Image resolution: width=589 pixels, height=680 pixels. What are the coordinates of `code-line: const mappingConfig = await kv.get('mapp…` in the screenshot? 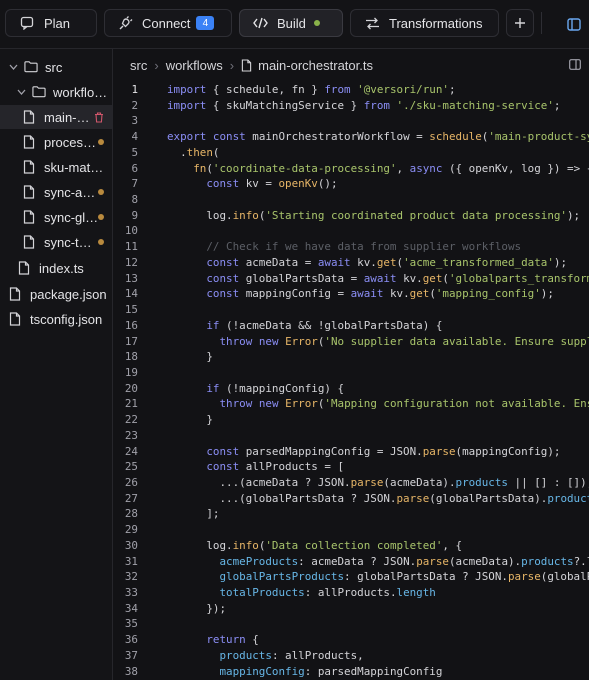 It's located at (360, 293).